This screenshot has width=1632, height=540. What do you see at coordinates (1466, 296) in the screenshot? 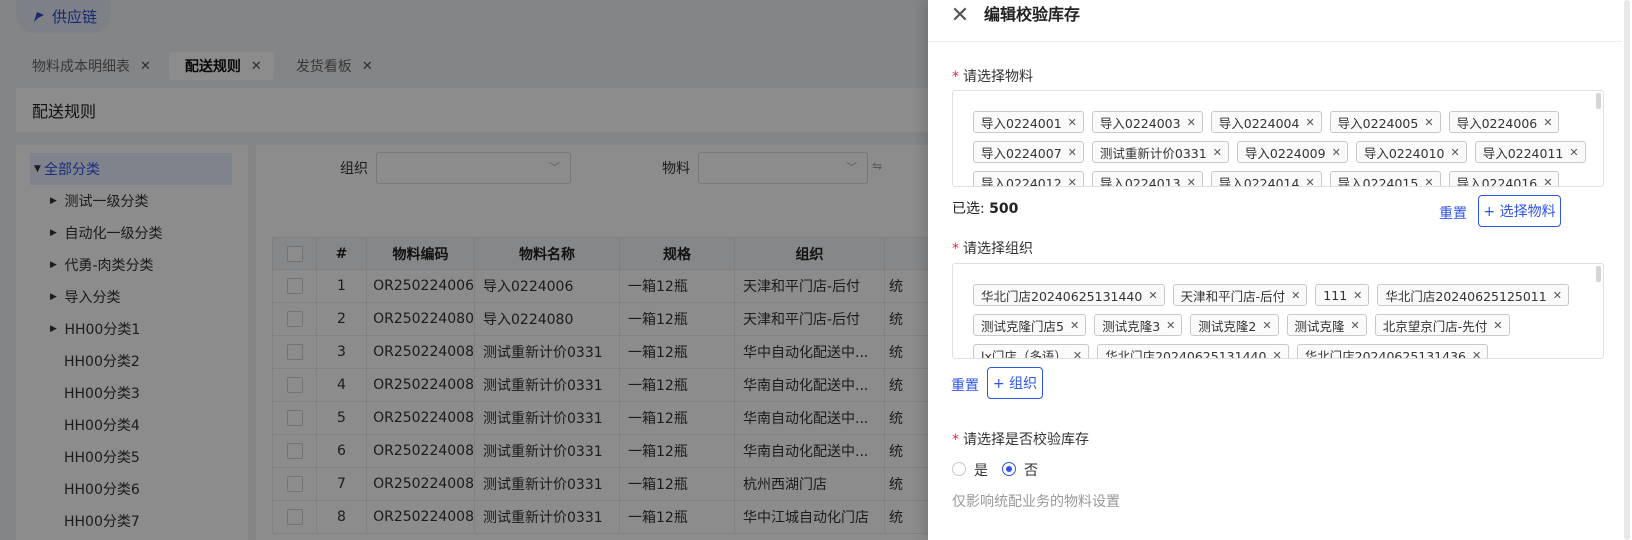
I see `tag-label: 华北门店20240625125011` at bounding box center [1466, 296].